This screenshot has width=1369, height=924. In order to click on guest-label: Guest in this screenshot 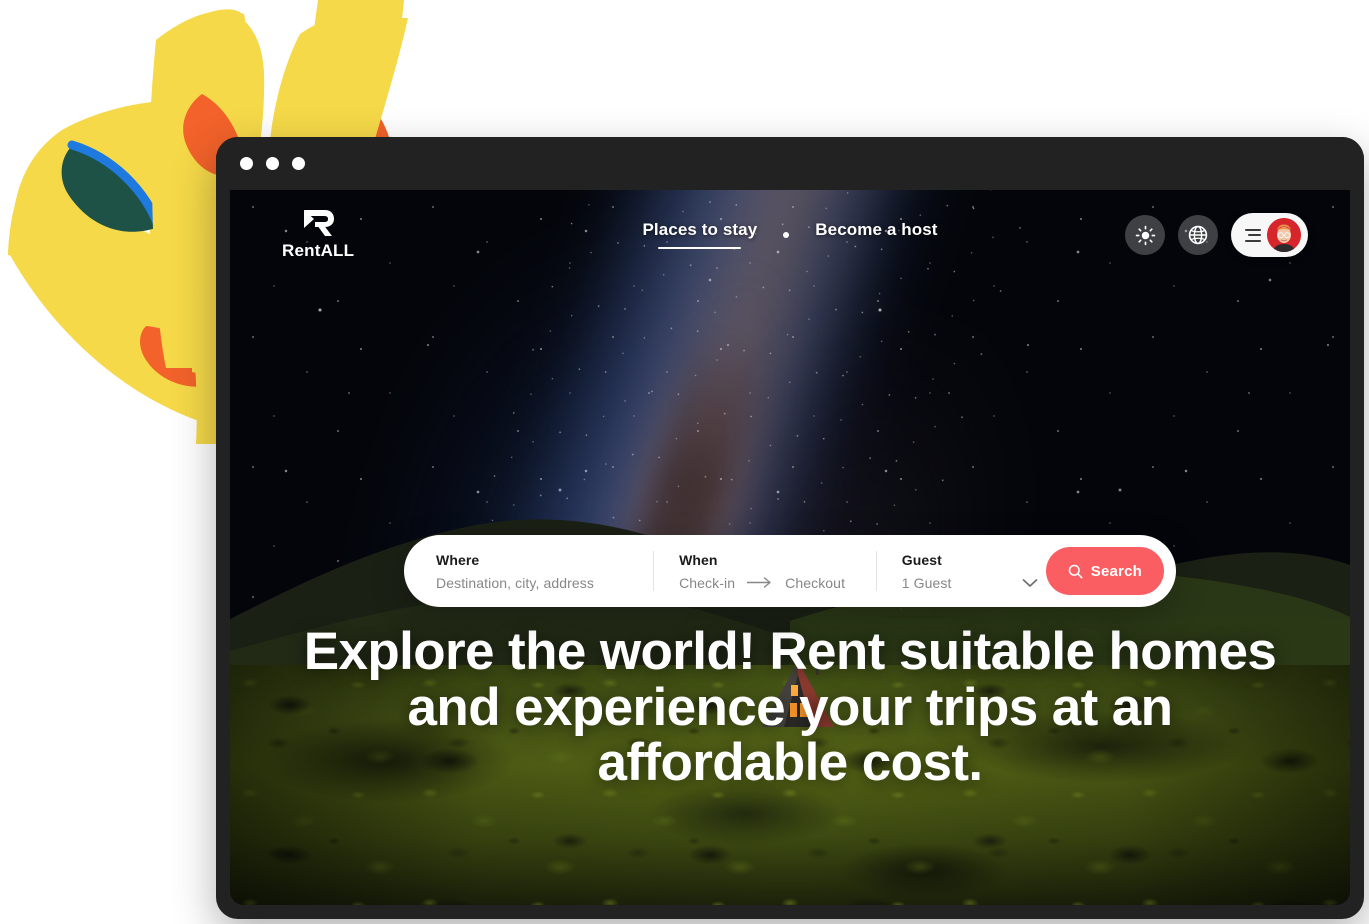, I will do `click(921, 559)`.